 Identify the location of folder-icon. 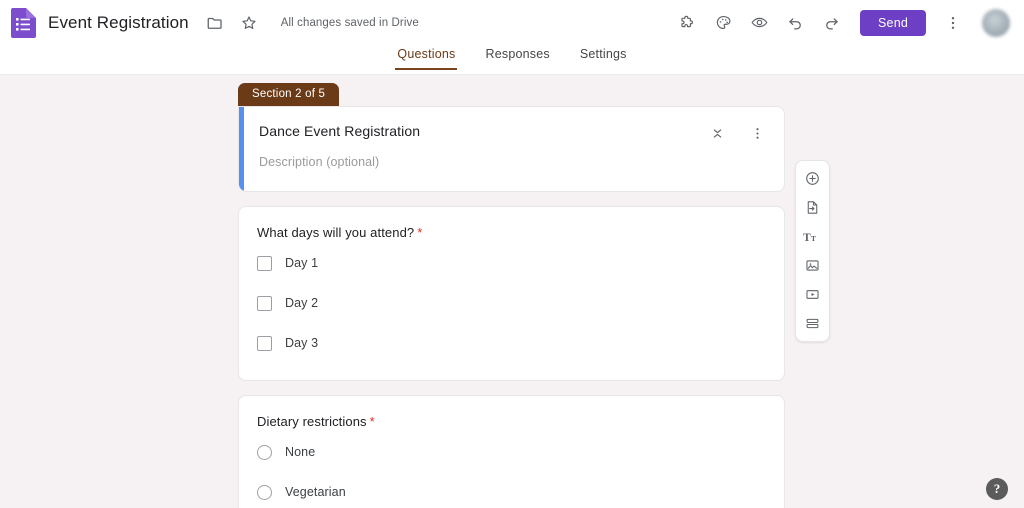
(215, 23).